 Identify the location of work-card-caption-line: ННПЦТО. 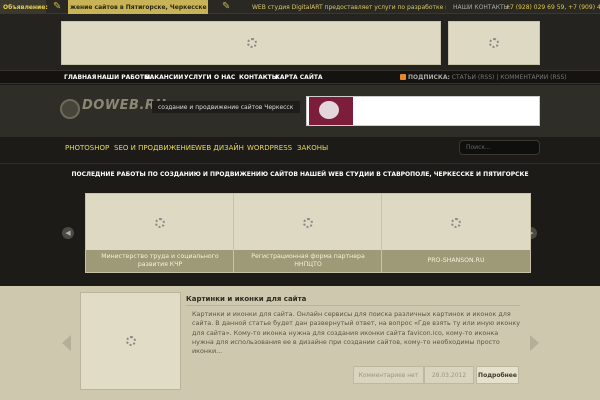
(308, 265).